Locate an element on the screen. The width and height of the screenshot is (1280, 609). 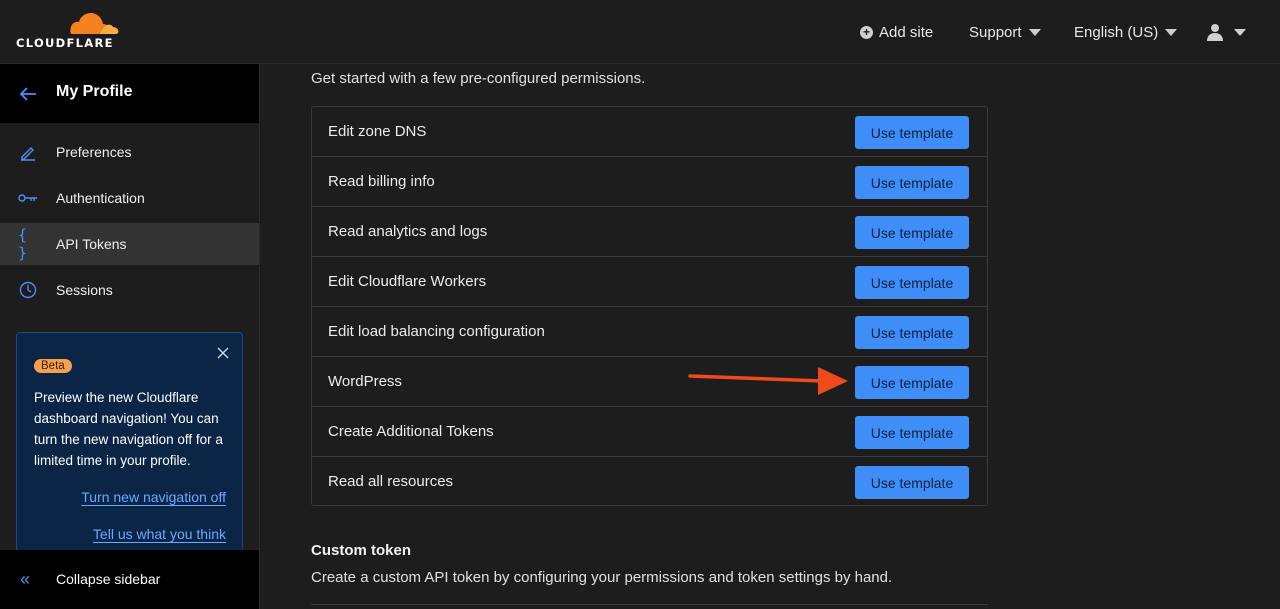
sidebar-title: My Profile is located at coordinates (94, 91).